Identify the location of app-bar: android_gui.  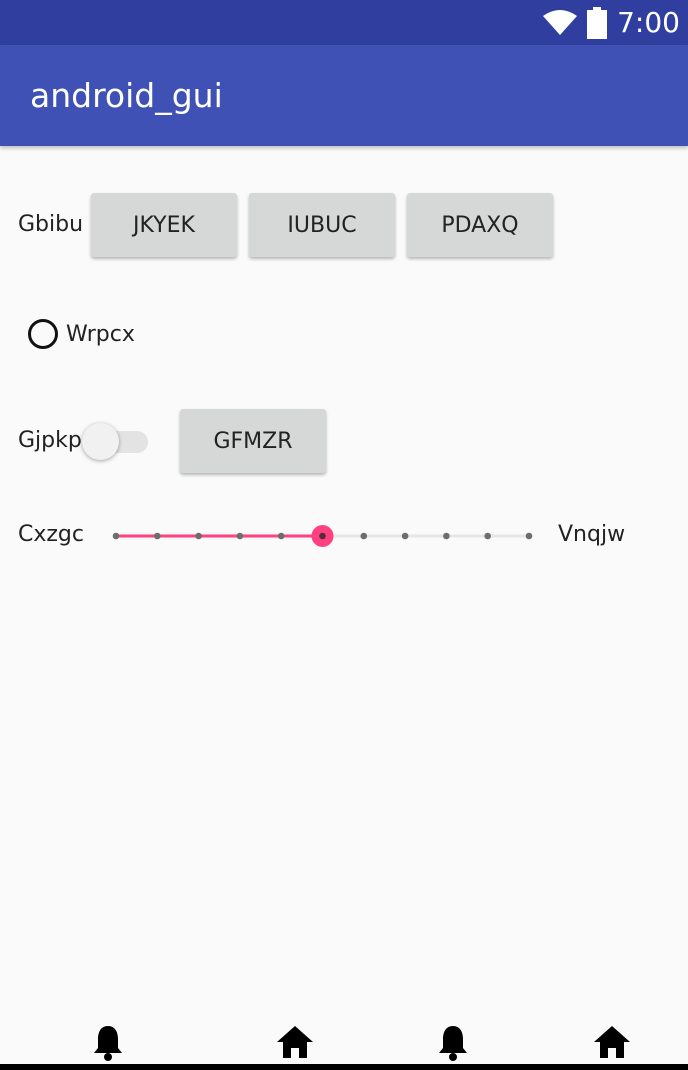
(344, 95).